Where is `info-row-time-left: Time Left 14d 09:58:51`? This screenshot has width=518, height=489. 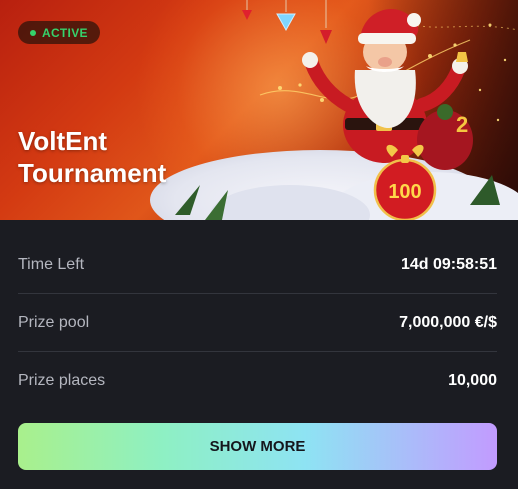 info-row-time-left: Time Left 14d 09:58:51 is located at coordinates (257, 265).